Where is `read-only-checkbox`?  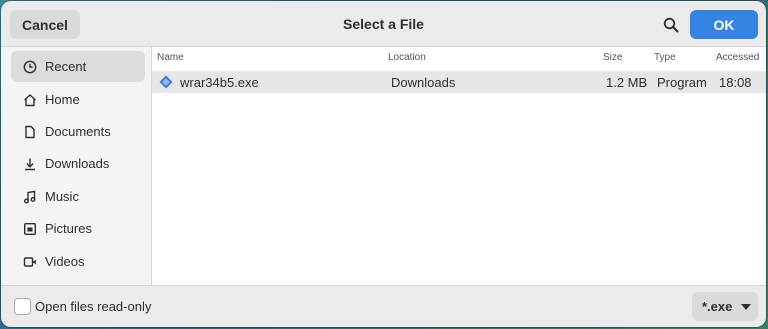 read-only-checkbox is located at coordinates (22, 306).